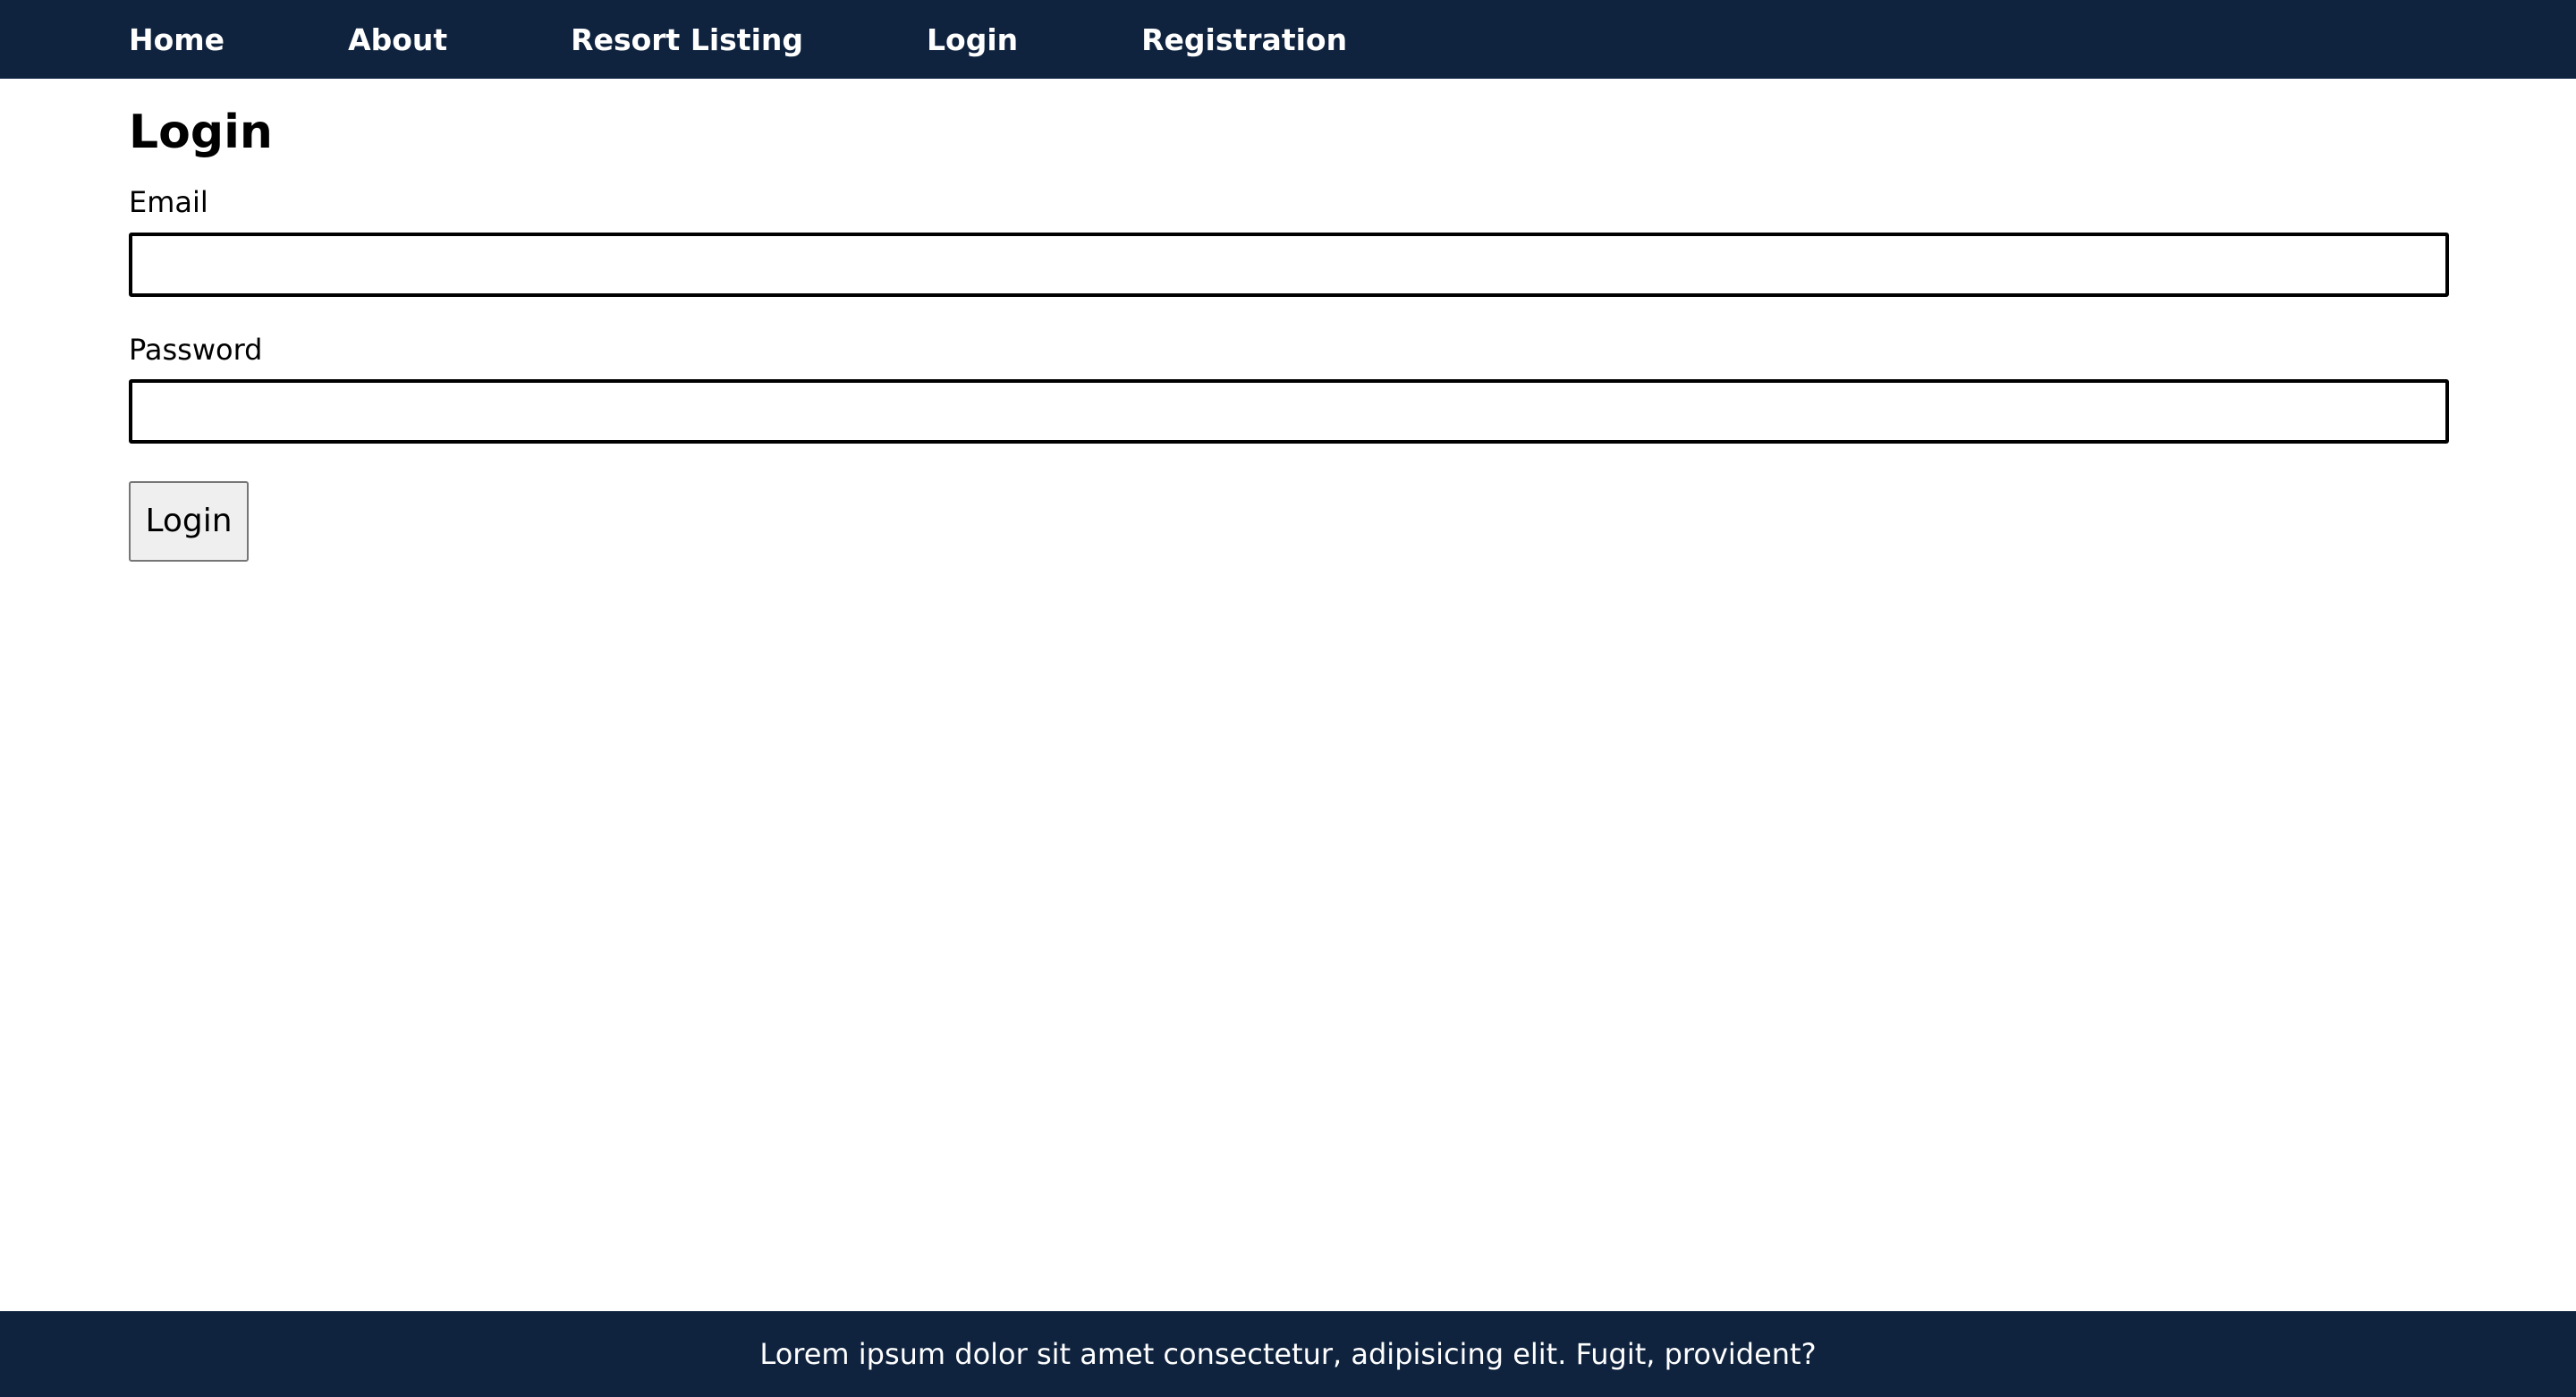 Image resolution: width=2576 pixels, height=1397 pixels. What do you see at coordinates (201, 132) in the screenshot?
I see `page-title: Login` at bounding box center [201, 132].